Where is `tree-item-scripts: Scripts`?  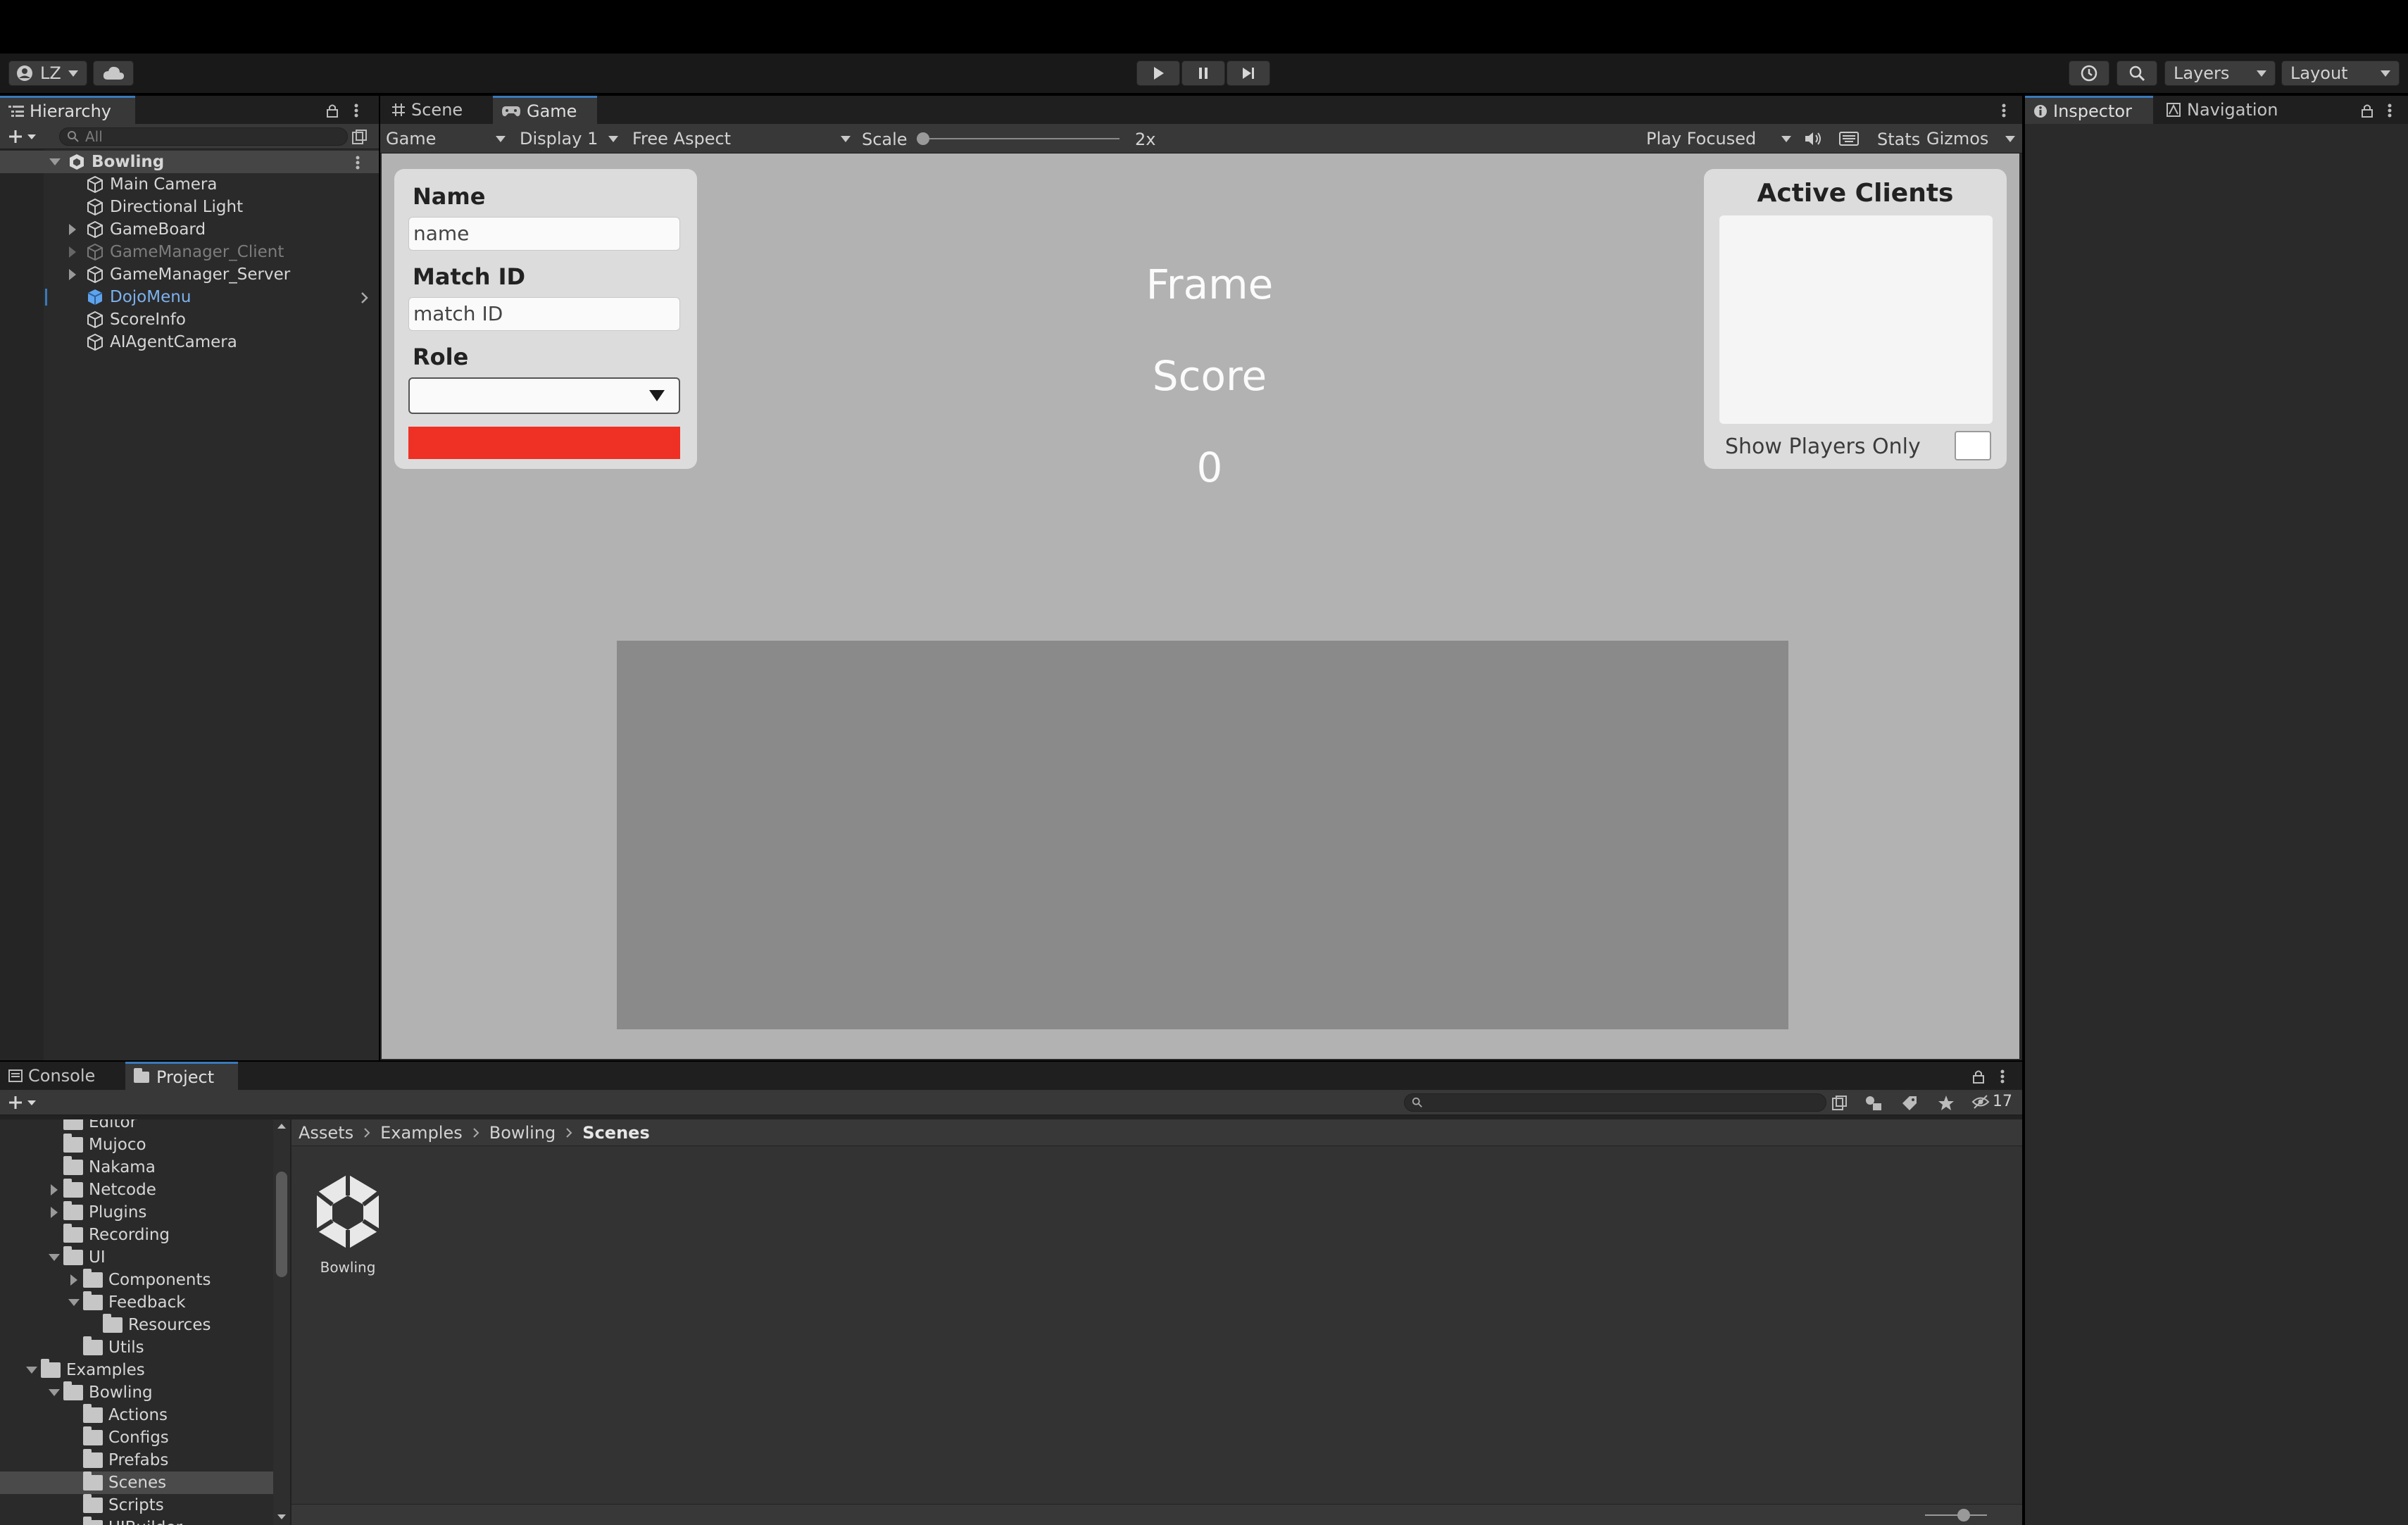 tree-item-scripts: Scripts is located at coordinates (116, 1505).